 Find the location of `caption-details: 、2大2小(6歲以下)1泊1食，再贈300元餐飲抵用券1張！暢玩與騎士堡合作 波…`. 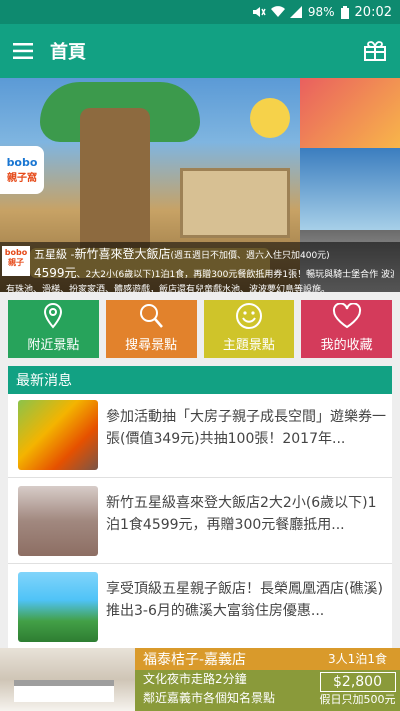

caption-details: 、2大2小(6歲以下)1泊1食，再贈300元餐飲抵用券1張！暢玩與騎士堡合作 波… is located at coordinates (235, 275).